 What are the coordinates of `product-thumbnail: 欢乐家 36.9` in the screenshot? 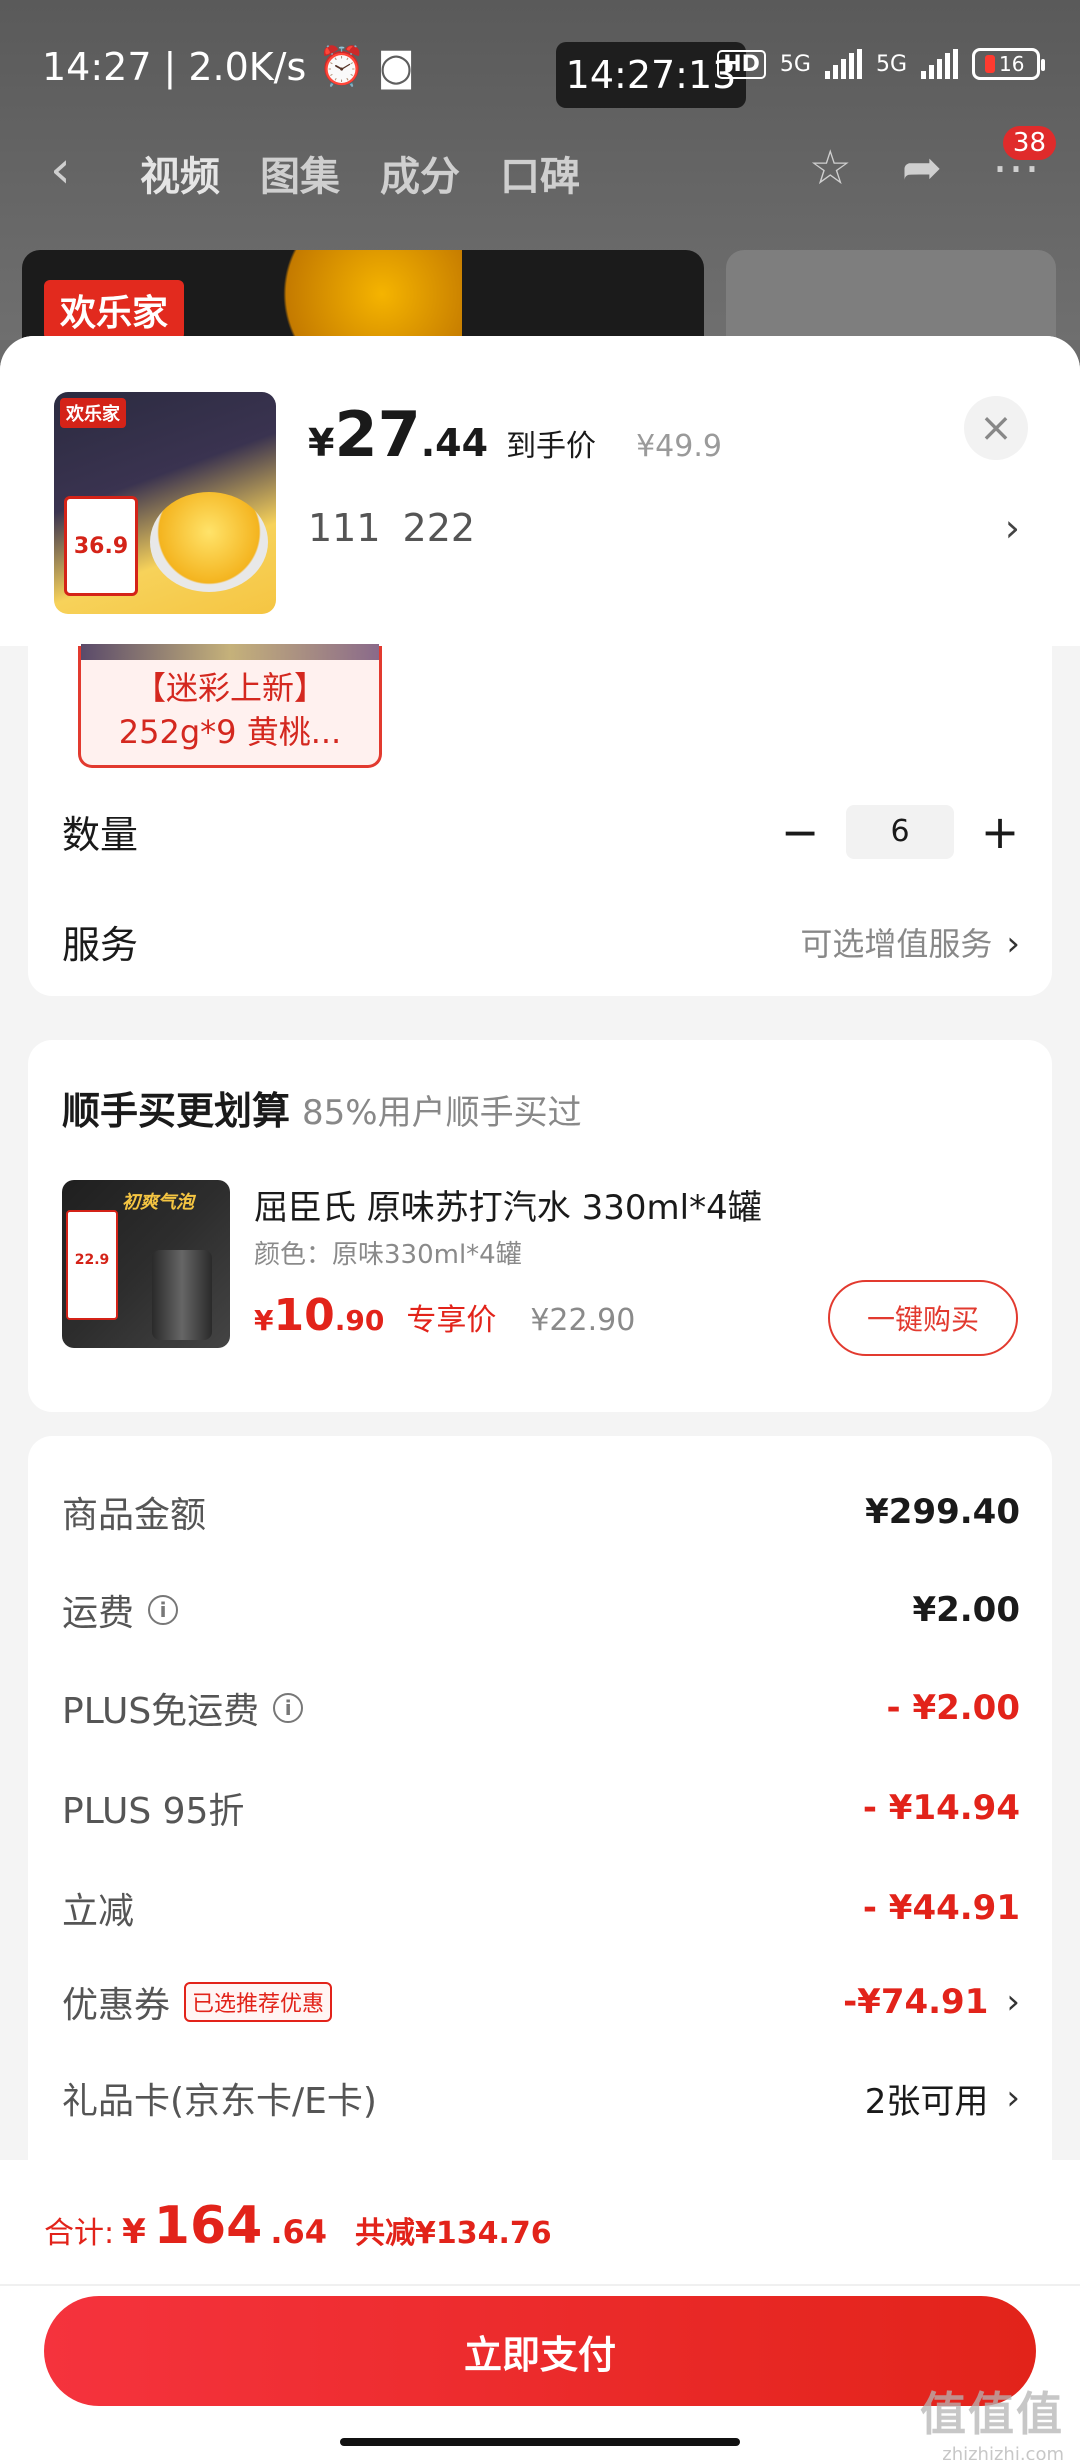 It's located at (165, 503).